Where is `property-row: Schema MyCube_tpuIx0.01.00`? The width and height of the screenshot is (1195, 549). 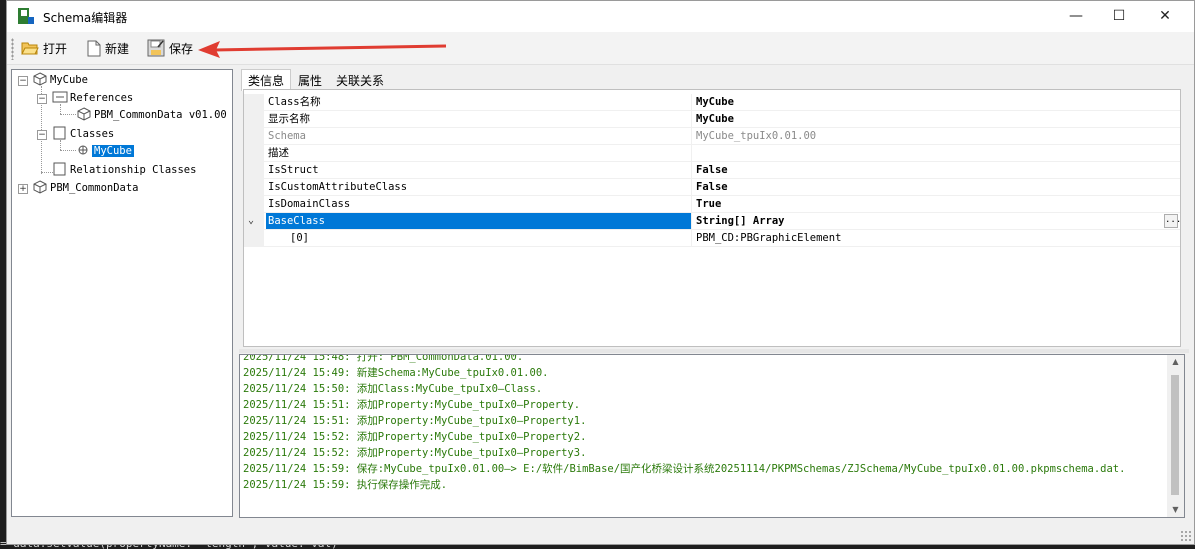 property-row: Schema MyCube_tpuIx0.01.00 is located at coordinates (712, 136).